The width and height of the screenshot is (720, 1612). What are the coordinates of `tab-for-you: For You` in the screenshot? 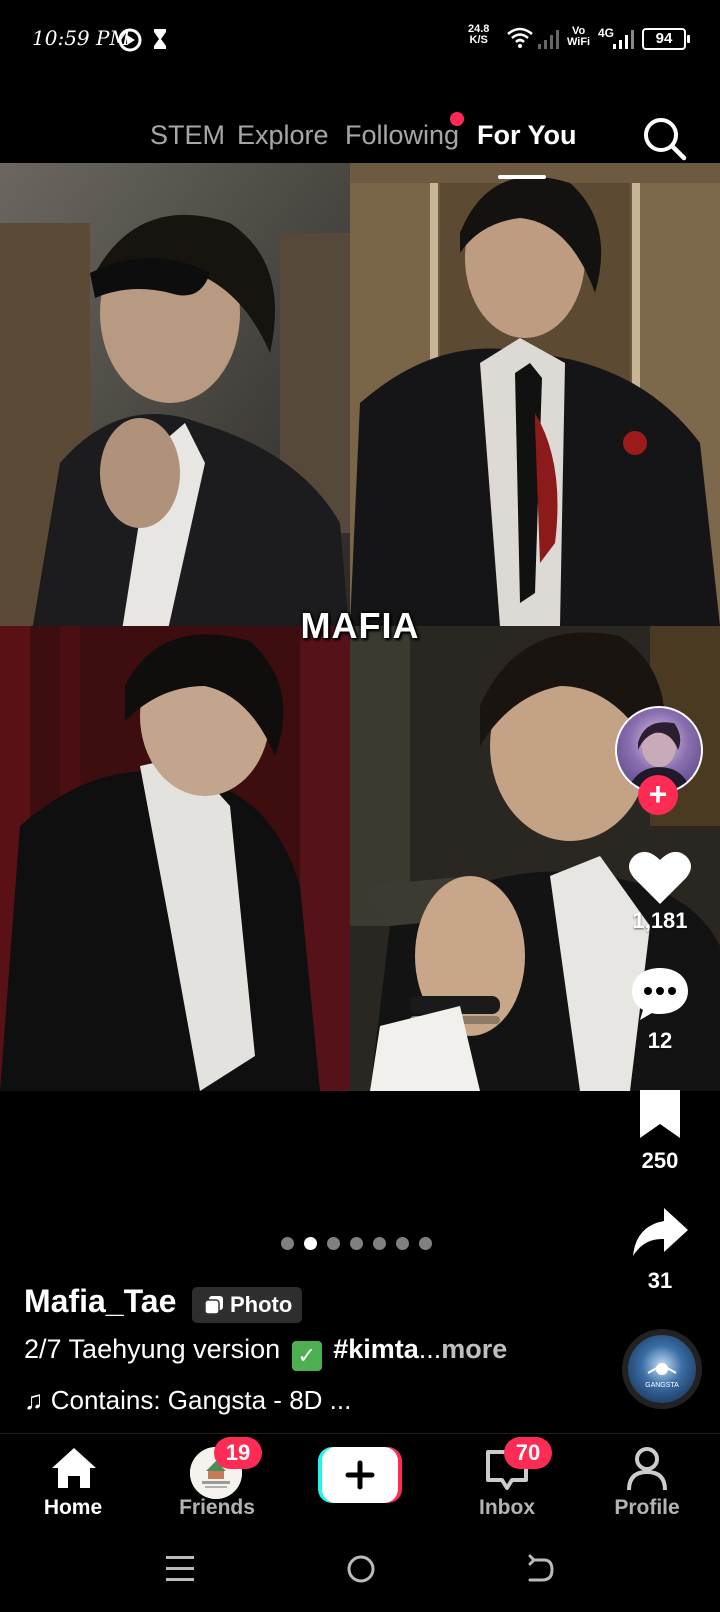 It's located at (527, 135).